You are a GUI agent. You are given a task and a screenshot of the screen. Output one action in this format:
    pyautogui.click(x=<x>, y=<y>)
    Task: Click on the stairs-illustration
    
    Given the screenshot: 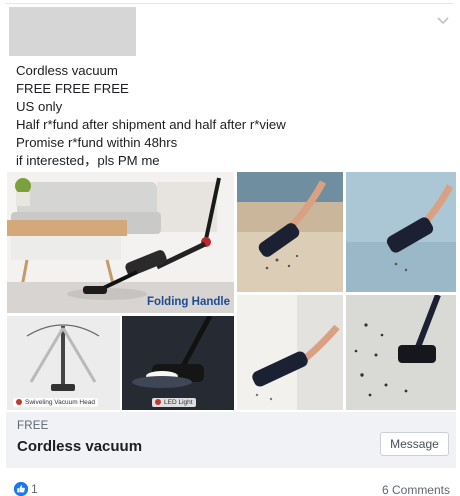 What is the action you would take?
    pyautogui.click(x=290, y=232)
    